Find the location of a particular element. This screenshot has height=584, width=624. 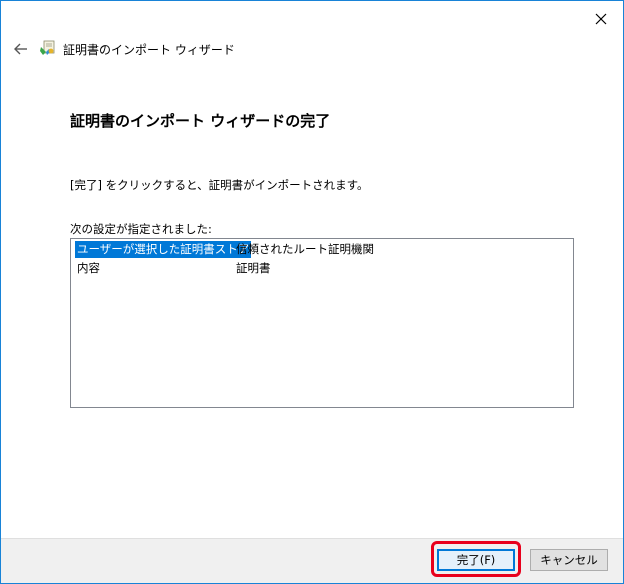

page-heading: 証明書のインポート ウィザードの完了 is located at coordinates (200, 121).